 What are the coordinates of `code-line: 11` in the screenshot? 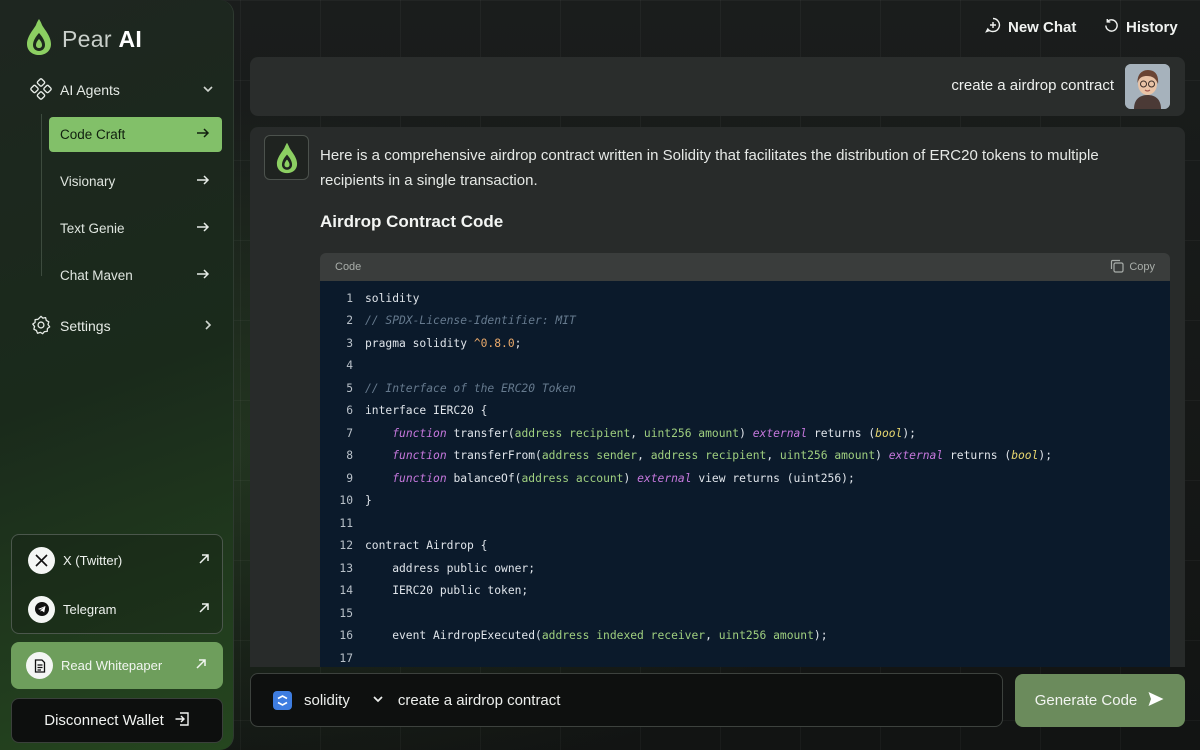 It's located at (745, 523).